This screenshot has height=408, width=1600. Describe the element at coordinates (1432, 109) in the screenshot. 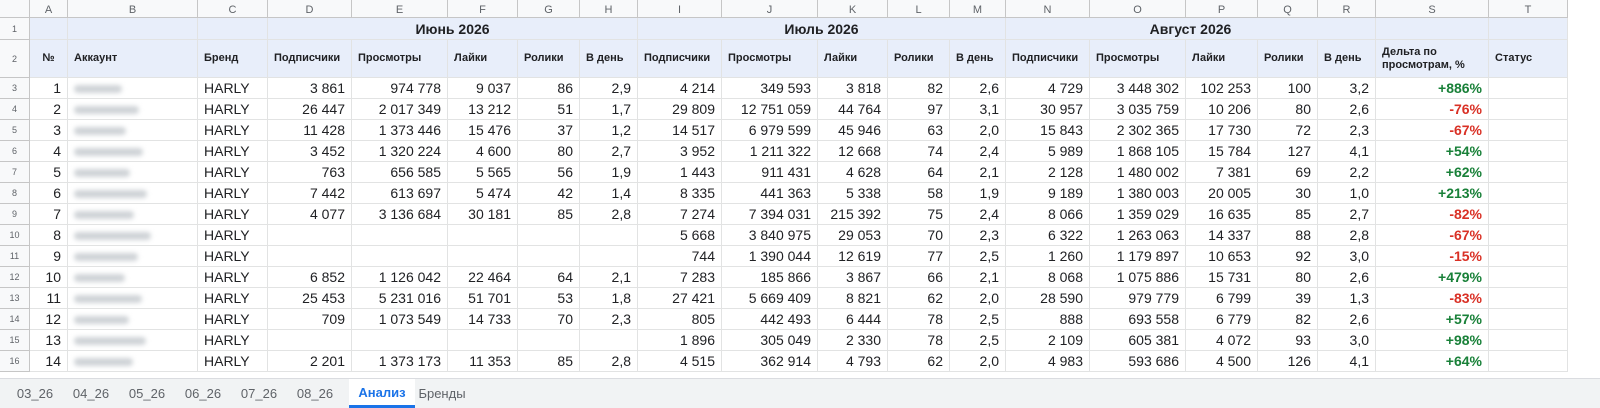

I see `delta-cell: -76%` at that location.